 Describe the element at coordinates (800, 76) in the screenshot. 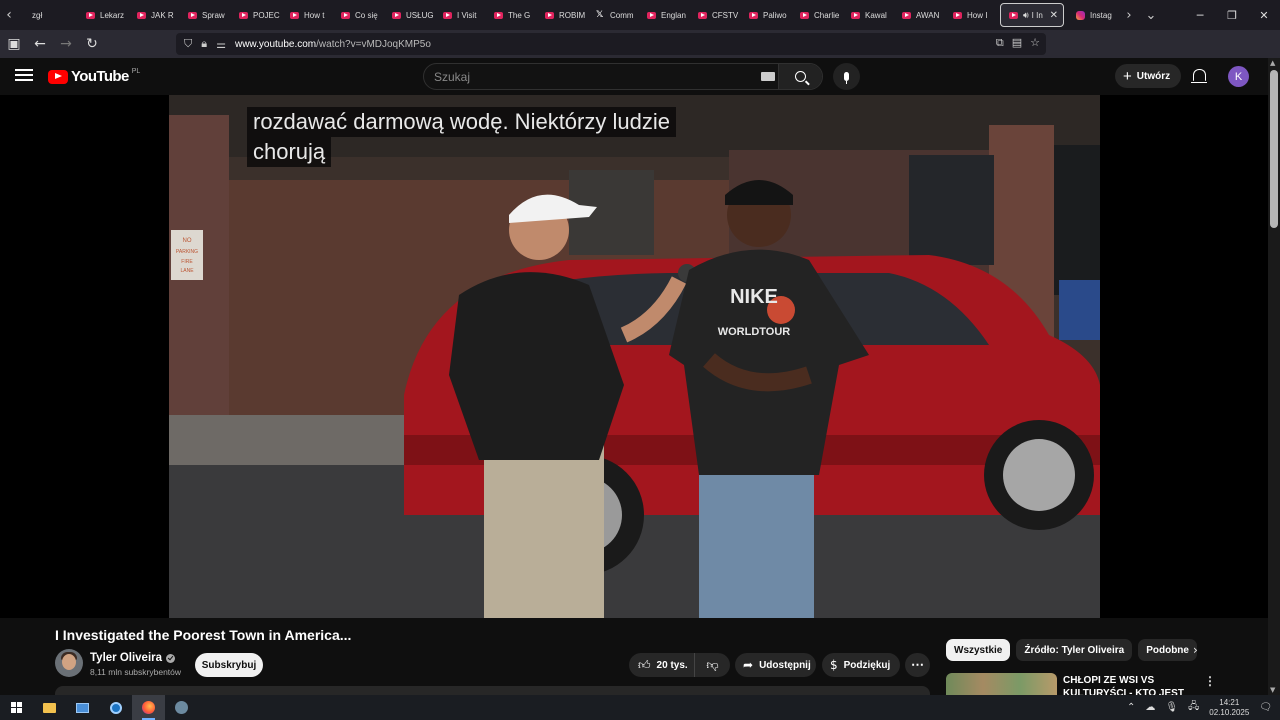

I see `search-button` at that location.